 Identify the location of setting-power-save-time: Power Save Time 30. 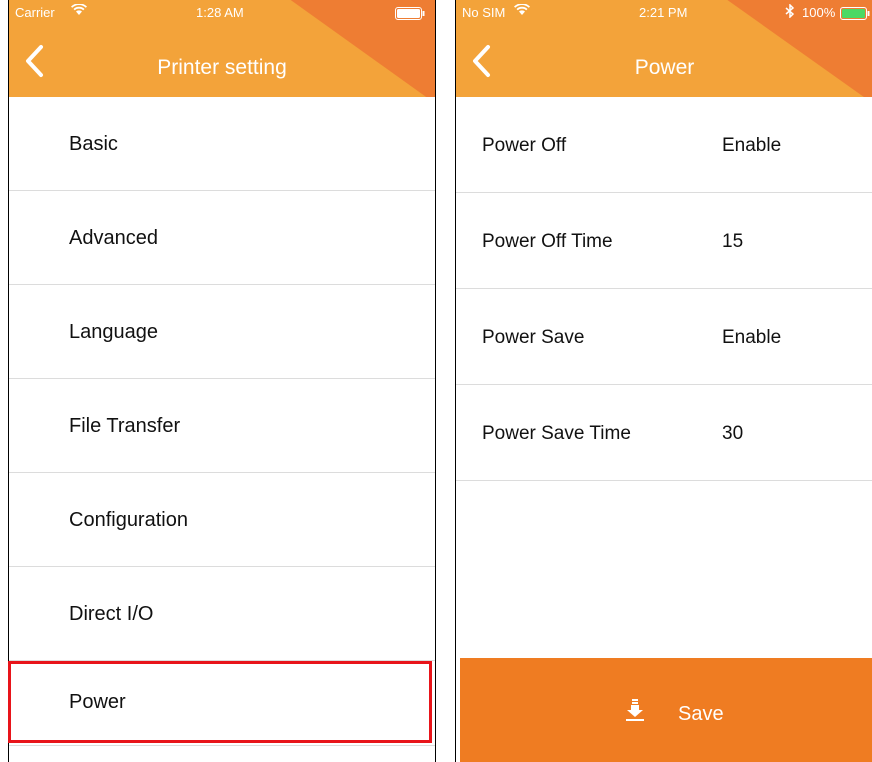
(664, 433).